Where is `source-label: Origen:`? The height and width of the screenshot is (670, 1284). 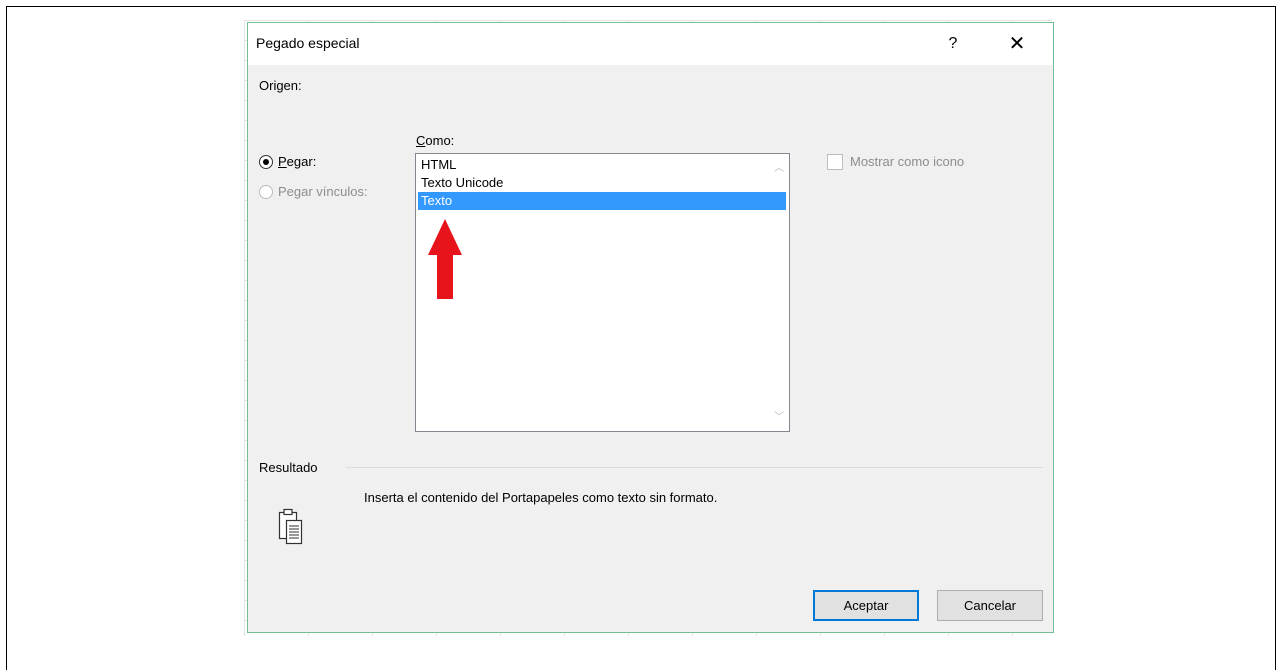 source-label: Origen: is located at coordinates (280, 85).